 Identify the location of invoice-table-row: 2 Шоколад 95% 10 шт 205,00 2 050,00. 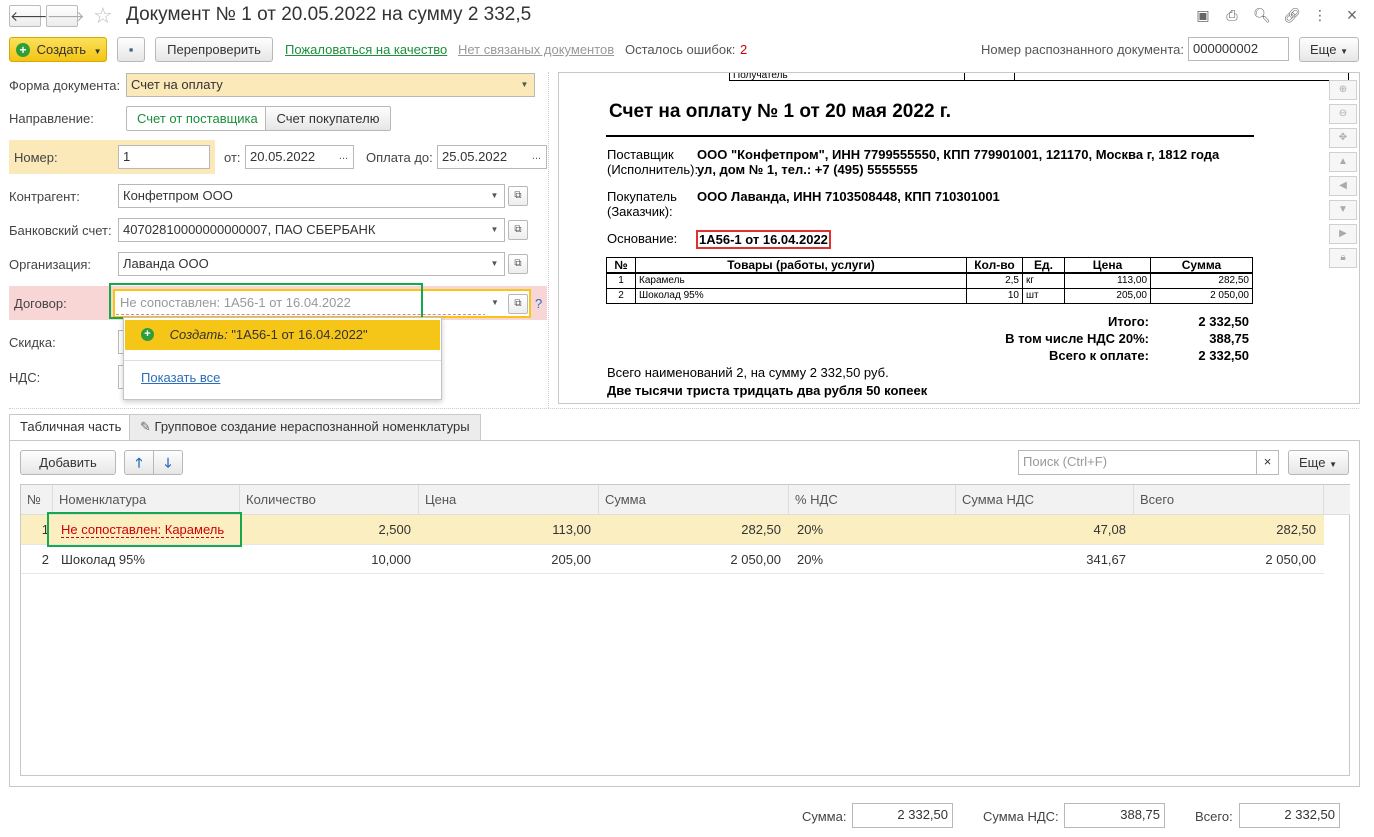
(929, 295).